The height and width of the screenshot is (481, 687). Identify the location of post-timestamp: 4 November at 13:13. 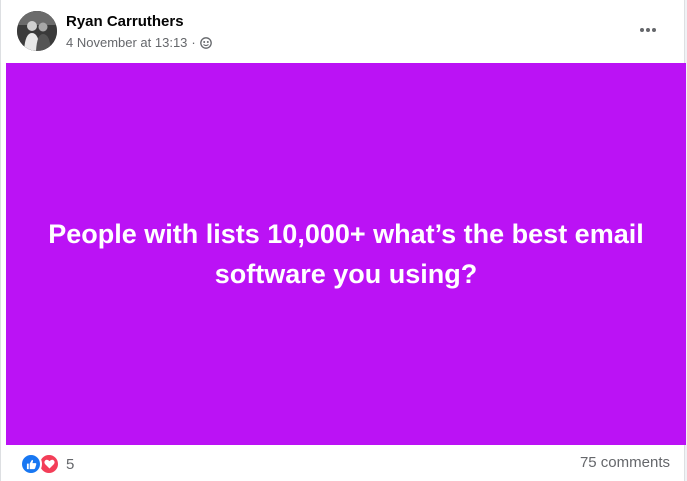
(126, 42).